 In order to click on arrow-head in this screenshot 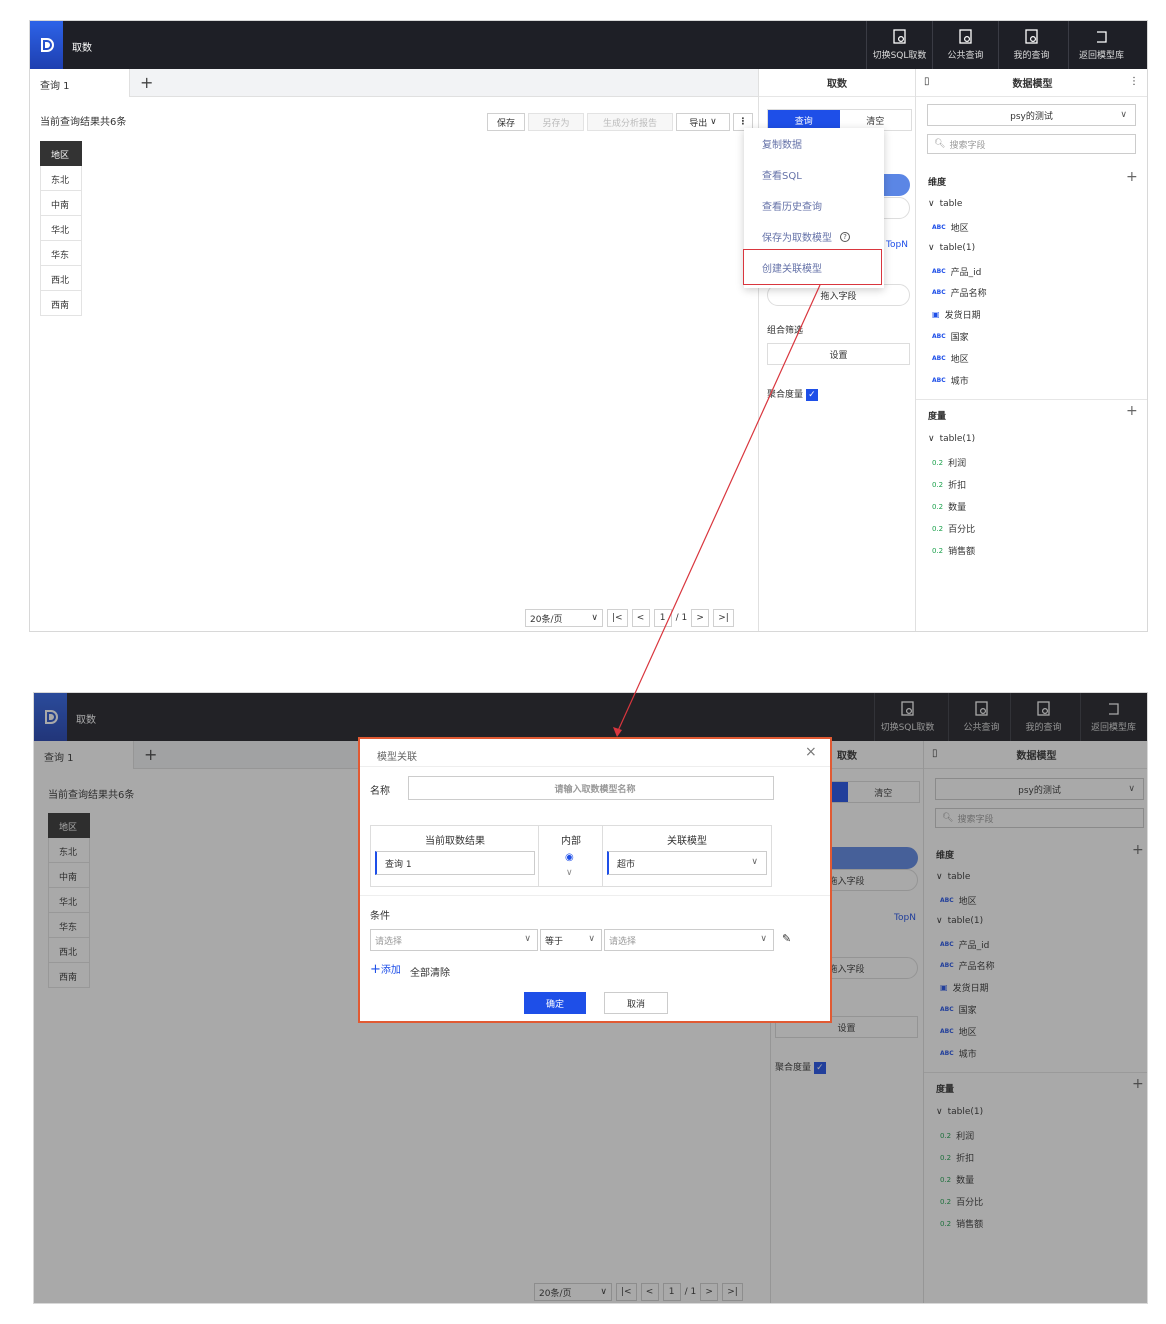, I will do `click(617, 732)`.